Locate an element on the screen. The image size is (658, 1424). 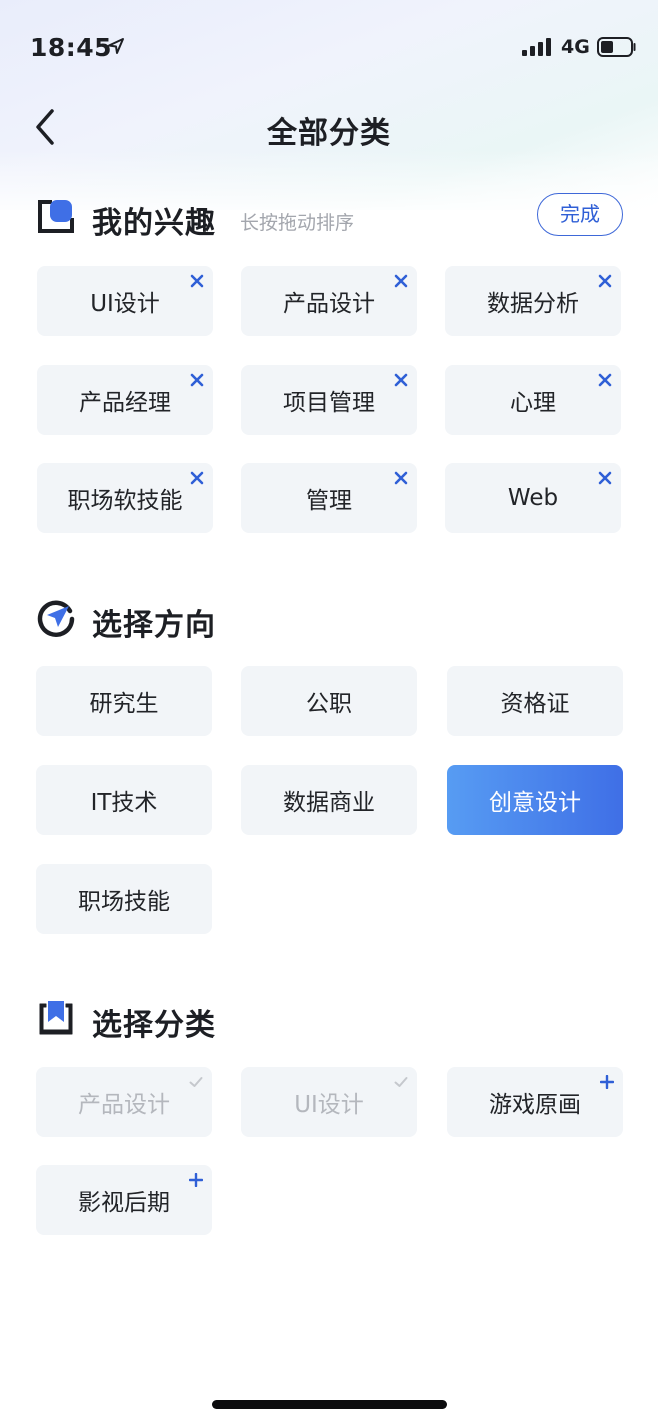
battery-icon is located at coordinates (616, 47).